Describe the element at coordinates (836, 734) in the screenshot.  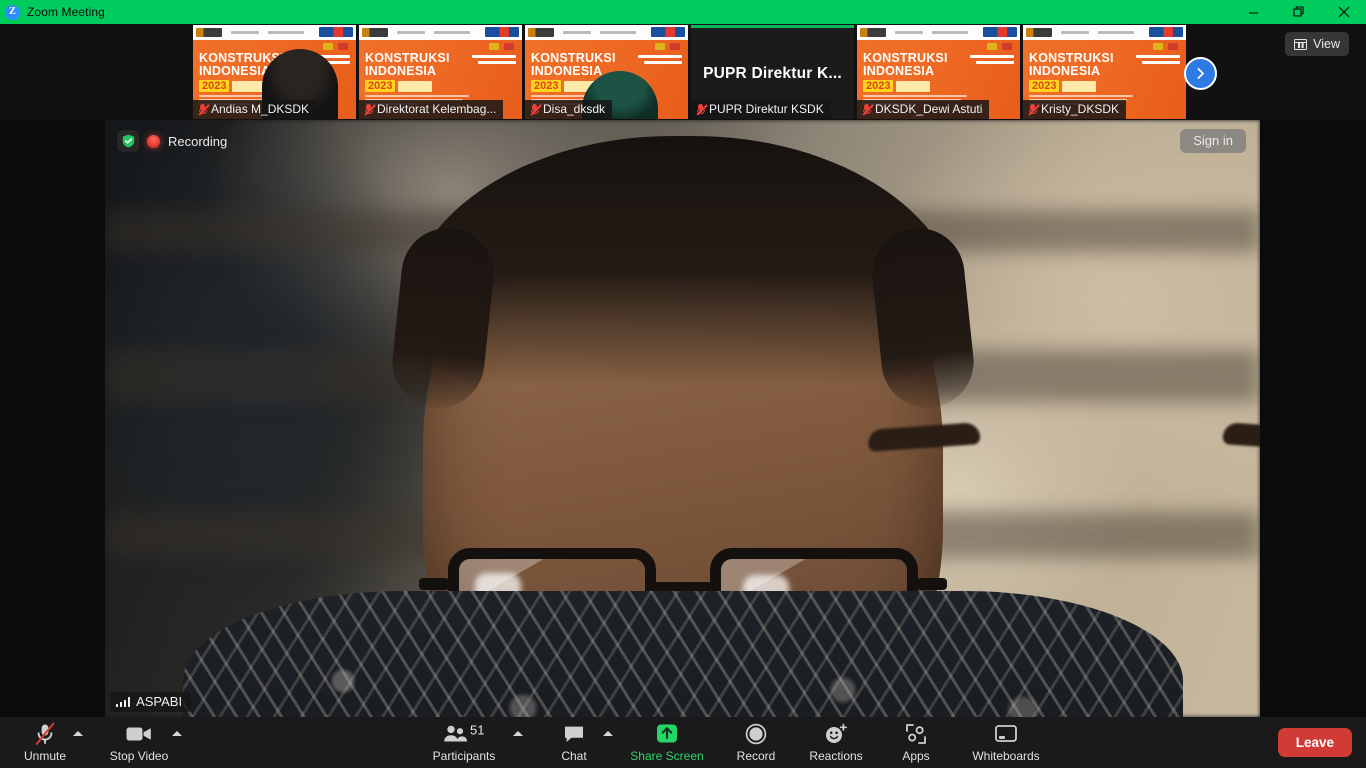
I see `smiley-plus-icon` at that location.